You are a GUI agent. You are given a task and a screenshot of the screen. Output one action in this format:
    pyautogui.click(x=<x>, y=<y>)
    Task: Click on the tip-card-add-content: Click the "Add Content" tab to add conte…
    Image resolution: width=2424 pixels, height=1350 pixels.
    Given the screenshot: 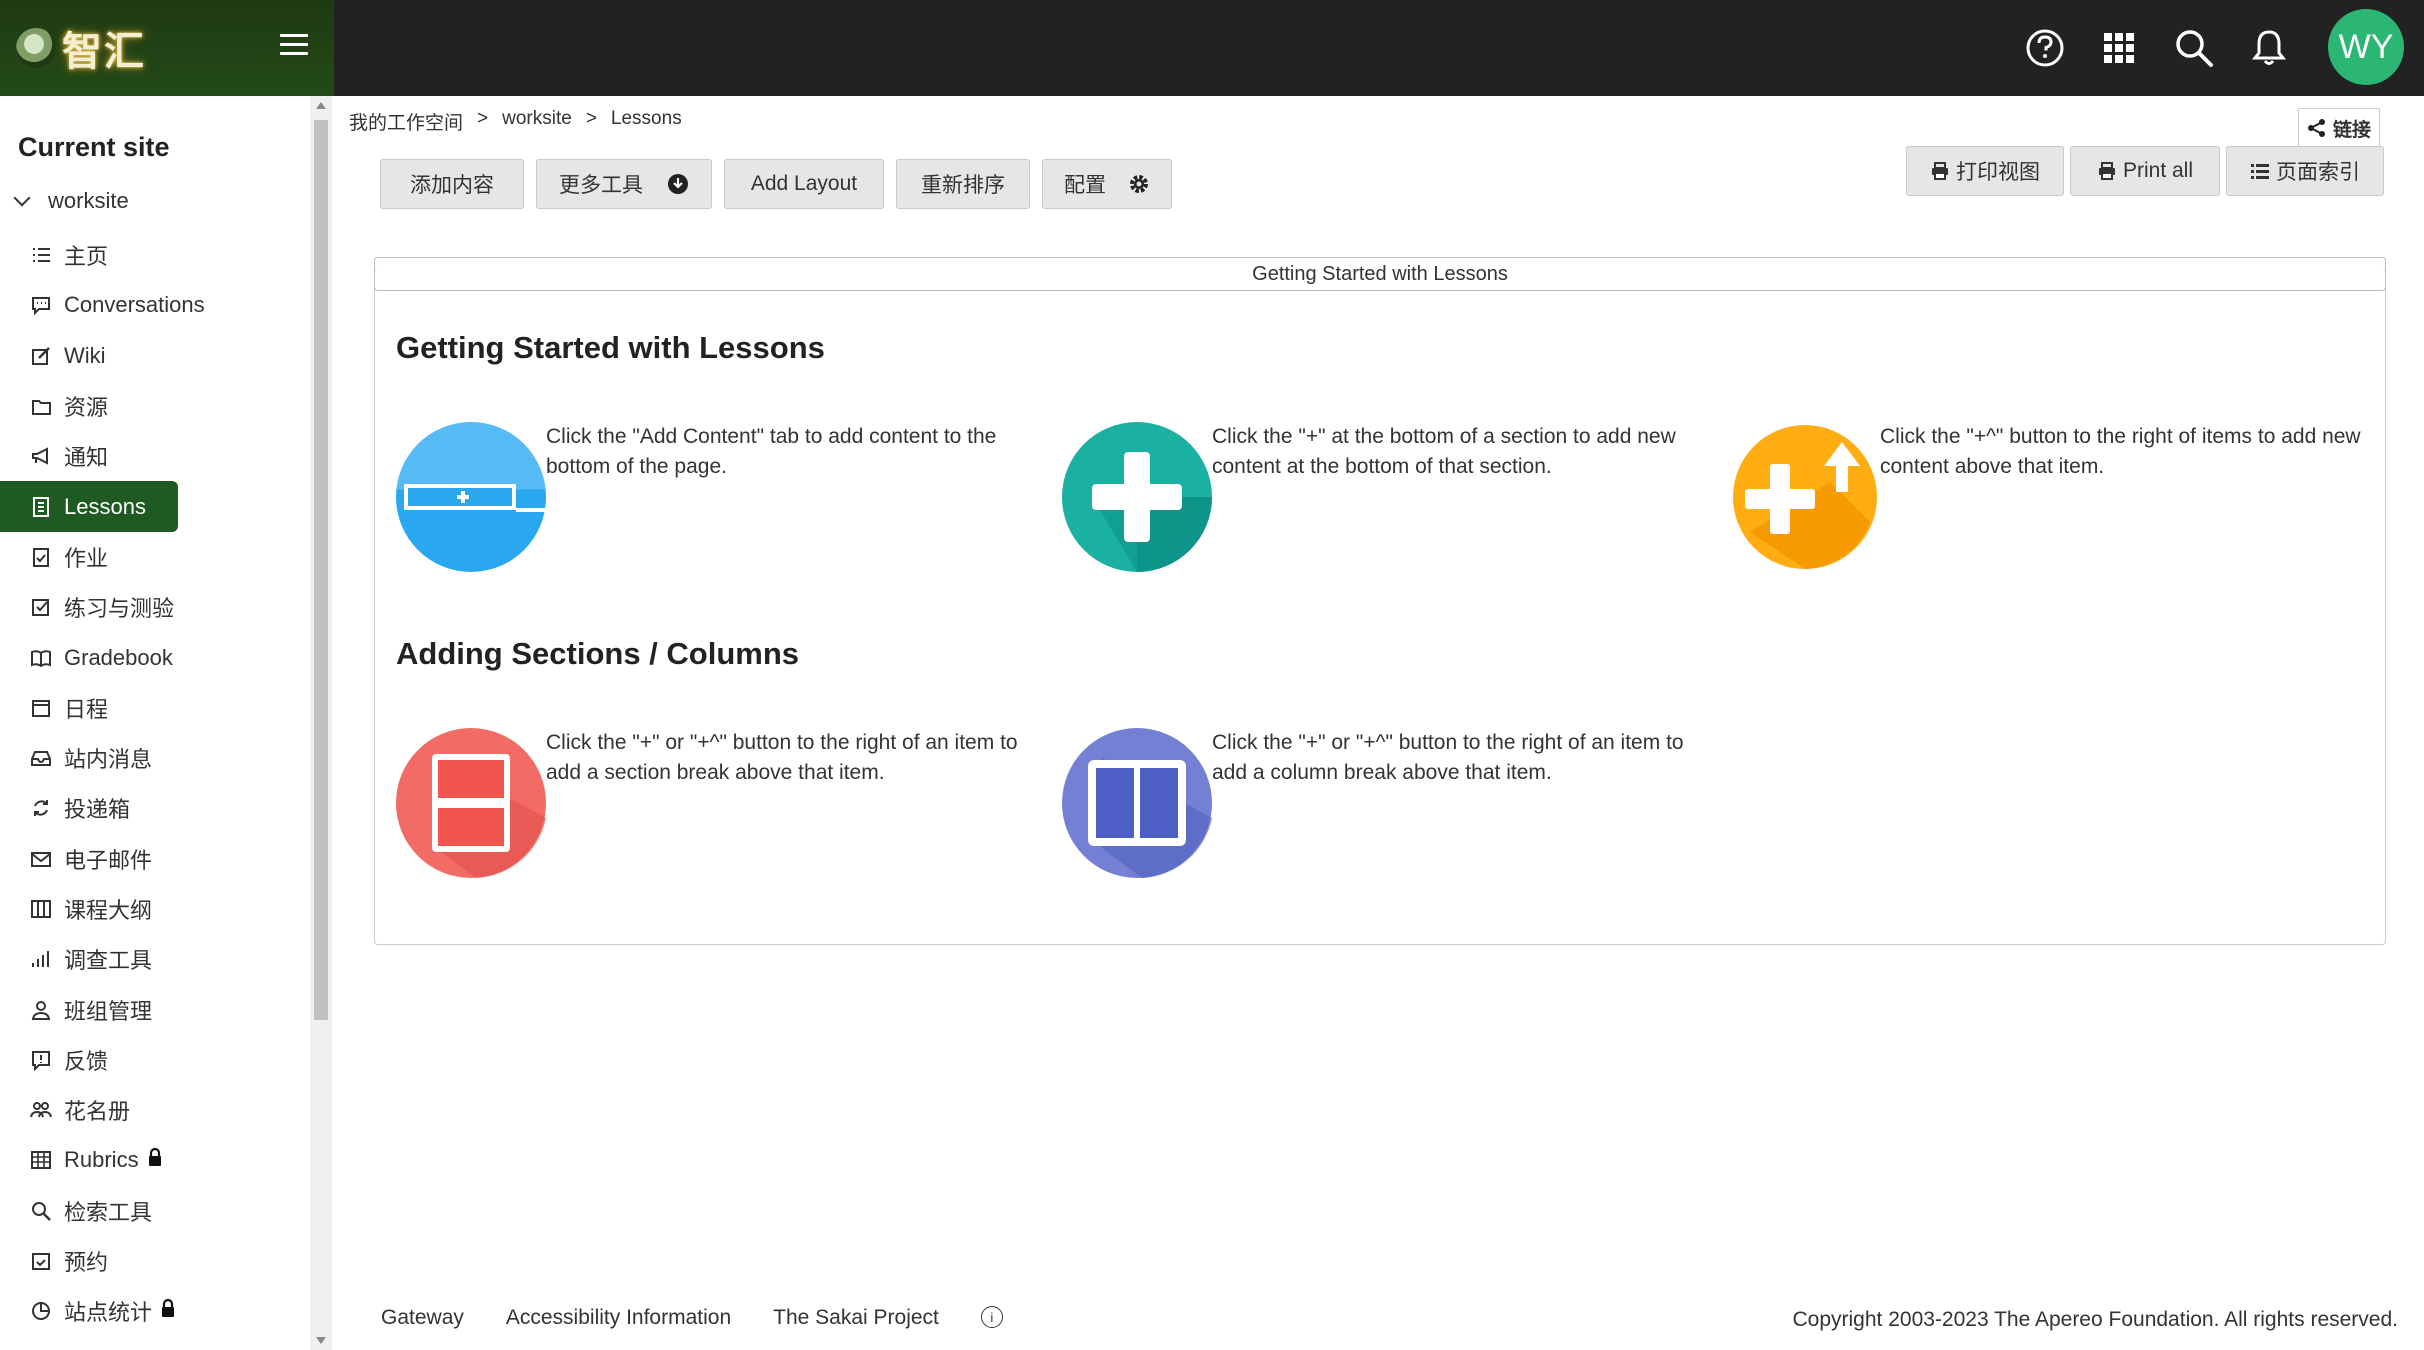 What is the action you would take?
    pyautogui.click(x=721, y=502)
    